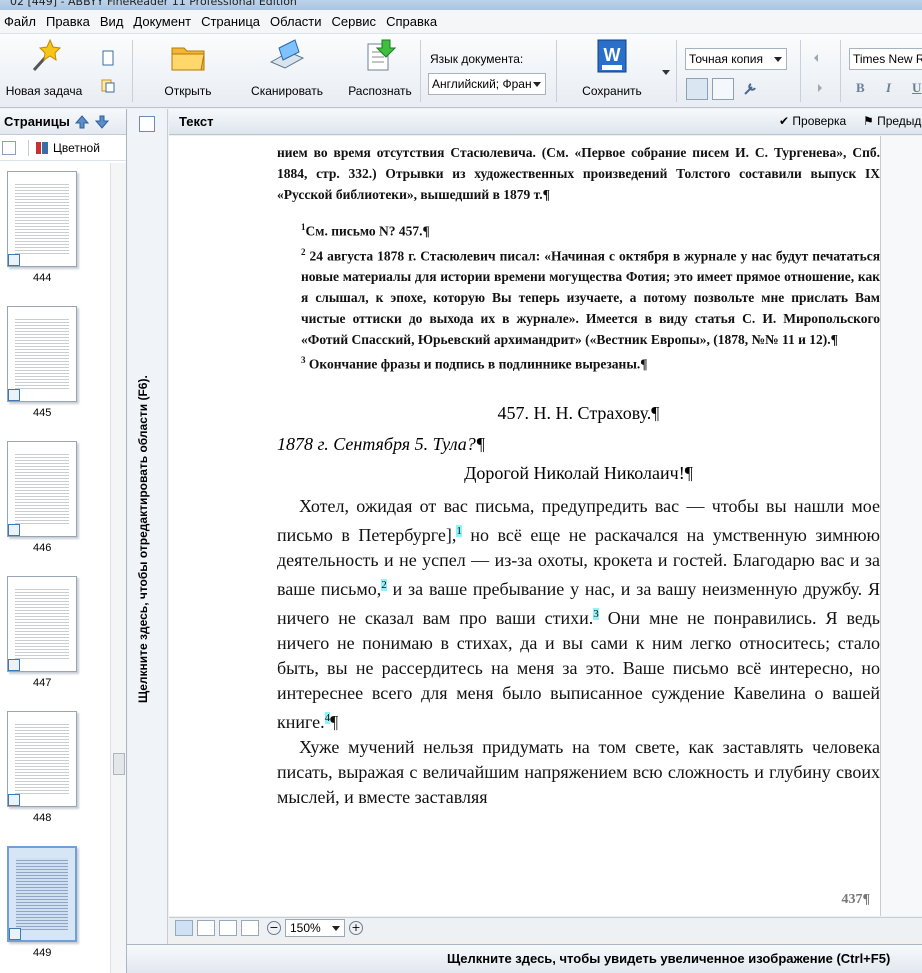 This screenshot has height=973, width=922. Describe the element at coordinates (44, 70) in the screenshot. I see `new-task-button: Новая задача` at that location.